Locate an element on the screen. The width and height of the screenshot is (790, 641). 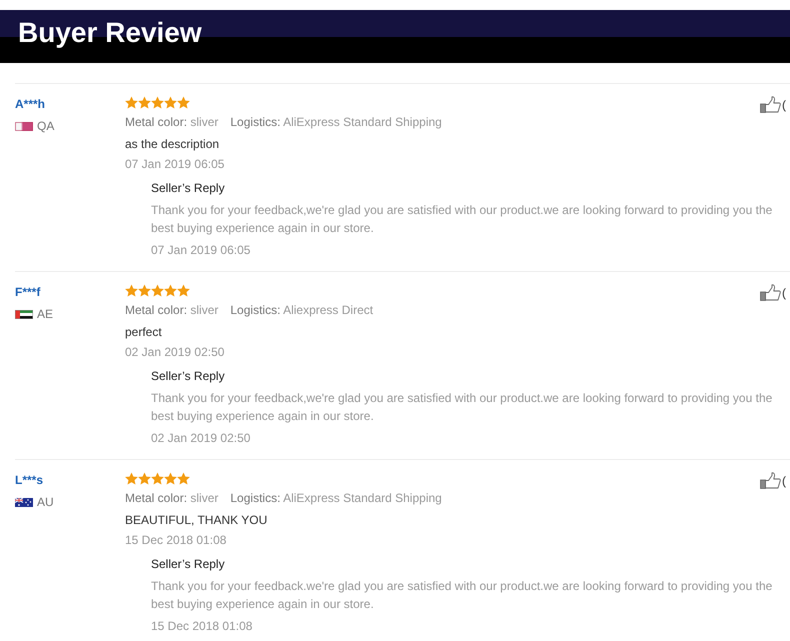
buyer-name-link: A***h is located at coordinates (30, 104).